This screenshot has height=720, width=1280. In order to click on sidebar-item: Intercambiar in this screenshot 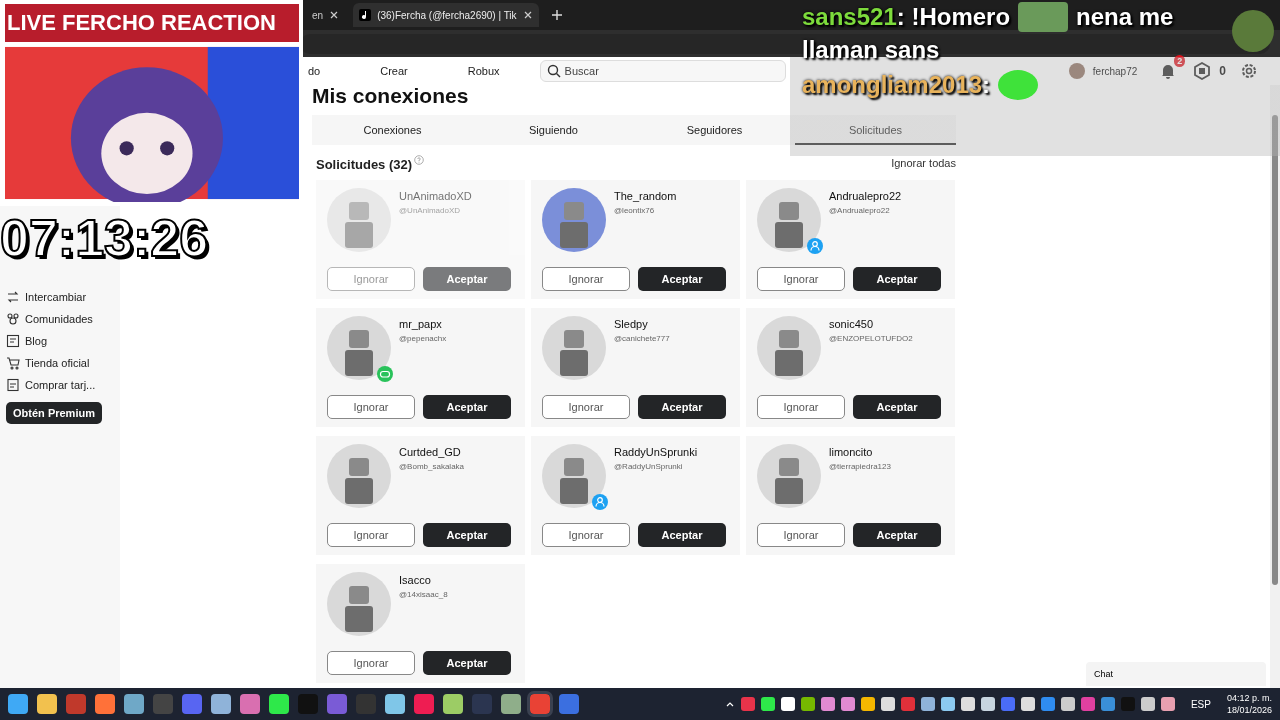, I will do `click(60, 297)`.